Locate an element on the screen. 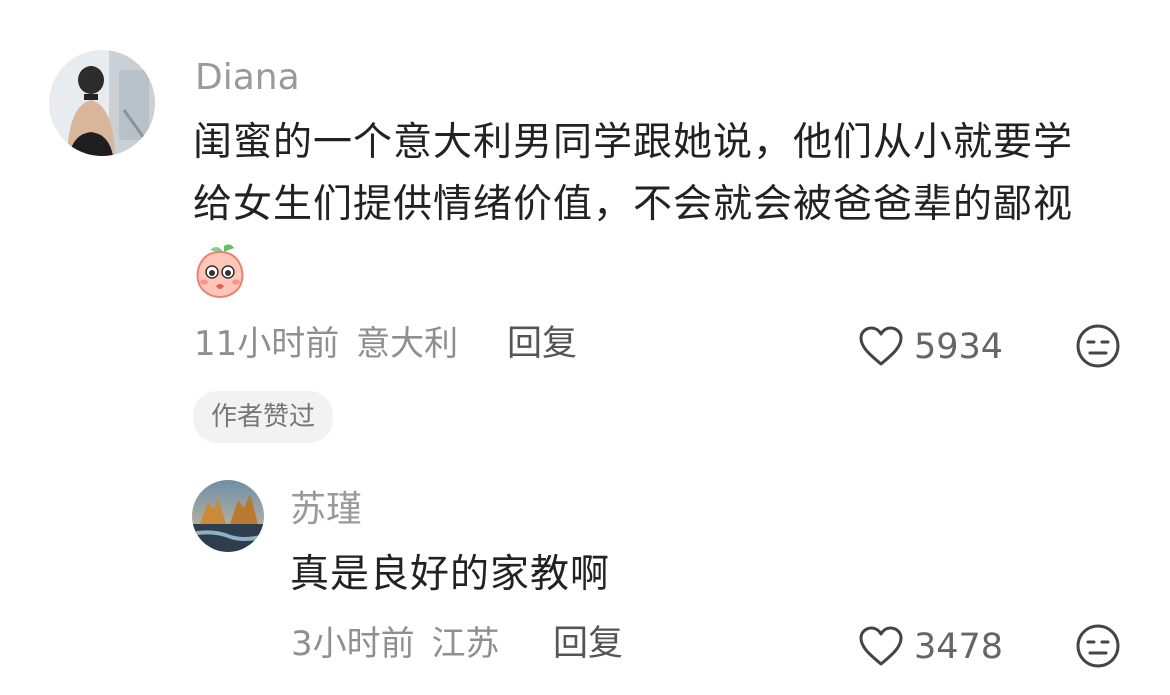 This screenshot has height=695, width=1170. reply-meta: 3小时前 江苏 is located at coordinates (395, 644).